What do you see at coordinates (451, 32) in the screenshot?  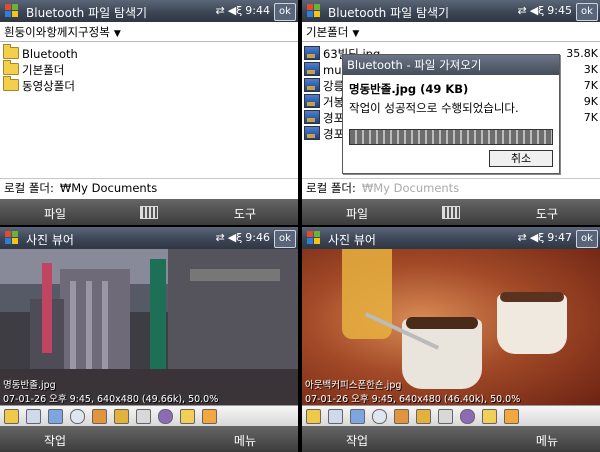 I see `folder-dropdown: 기본폴더 ▼` at bounding box center [451, 32].